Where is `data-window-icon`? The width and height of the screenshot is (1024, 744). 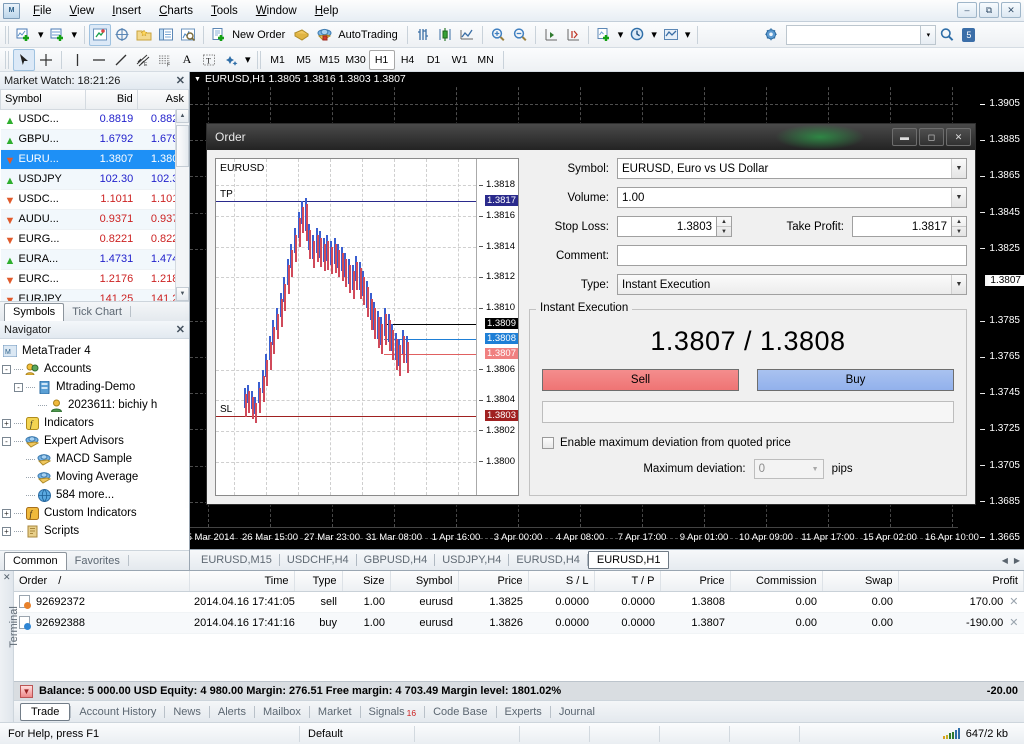 data-window-icon is located at coordinates (122, 35).